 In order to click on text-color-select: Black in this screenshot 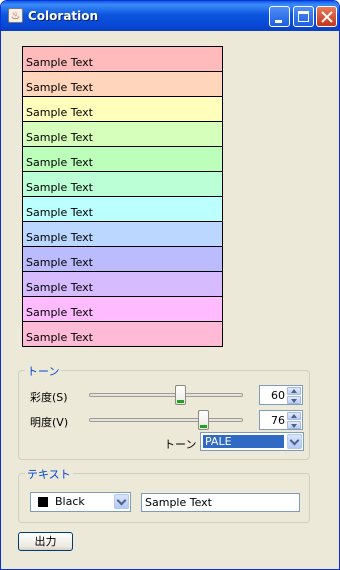, I will do `click(80, 502)`.